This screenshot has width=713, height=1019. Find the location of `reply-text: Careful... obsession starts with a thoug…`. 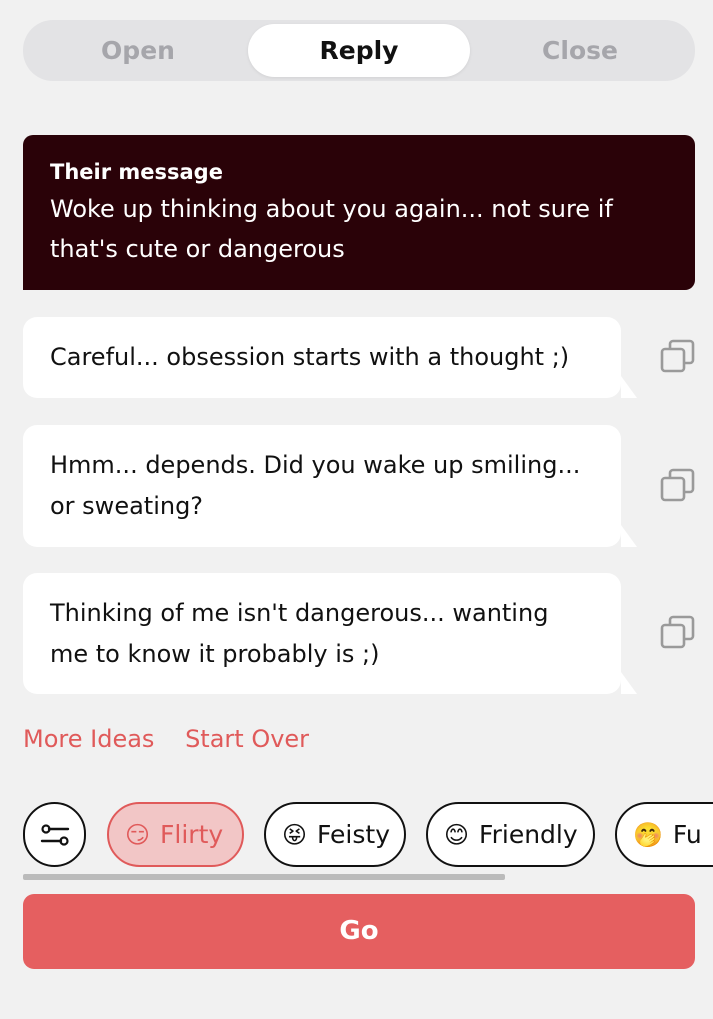

reply-text: Careful... obsession starts with a thoug… is located at coordinates (310, 357).